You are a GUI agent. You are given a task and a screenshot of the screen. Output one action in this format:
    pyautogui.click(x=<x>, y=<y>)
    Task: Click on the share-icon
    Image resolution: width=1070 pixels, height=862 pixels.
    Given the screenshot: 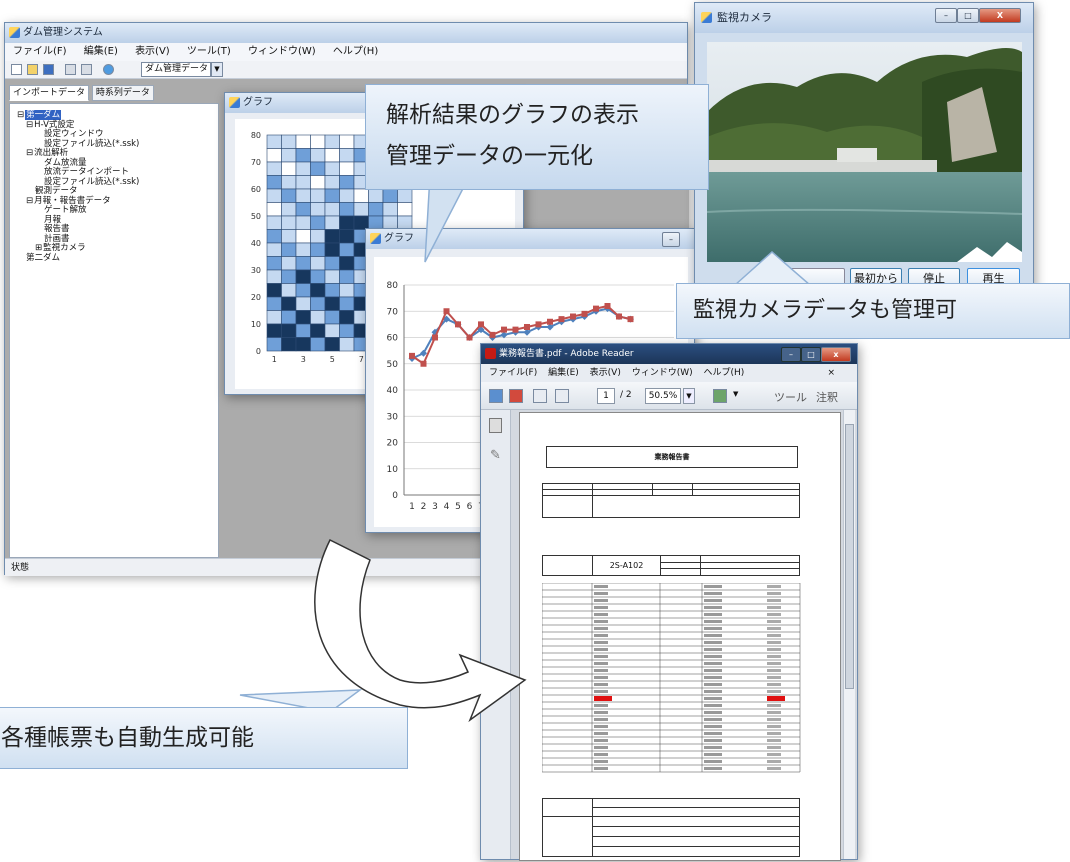 What is the action you would take?
    pyautogui.click(x=516, y=396)
    